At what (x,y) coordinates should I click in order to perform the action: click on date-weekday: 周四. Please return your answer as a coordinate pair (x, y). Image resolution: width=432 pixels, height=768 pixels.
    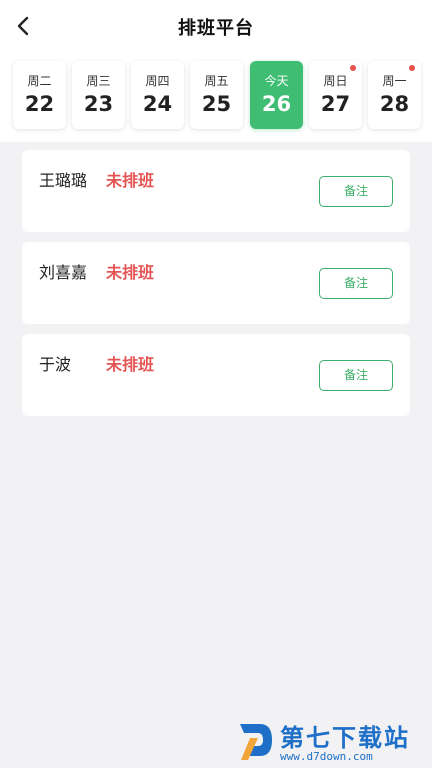
    Looking at the image, I should click on (157, 81).